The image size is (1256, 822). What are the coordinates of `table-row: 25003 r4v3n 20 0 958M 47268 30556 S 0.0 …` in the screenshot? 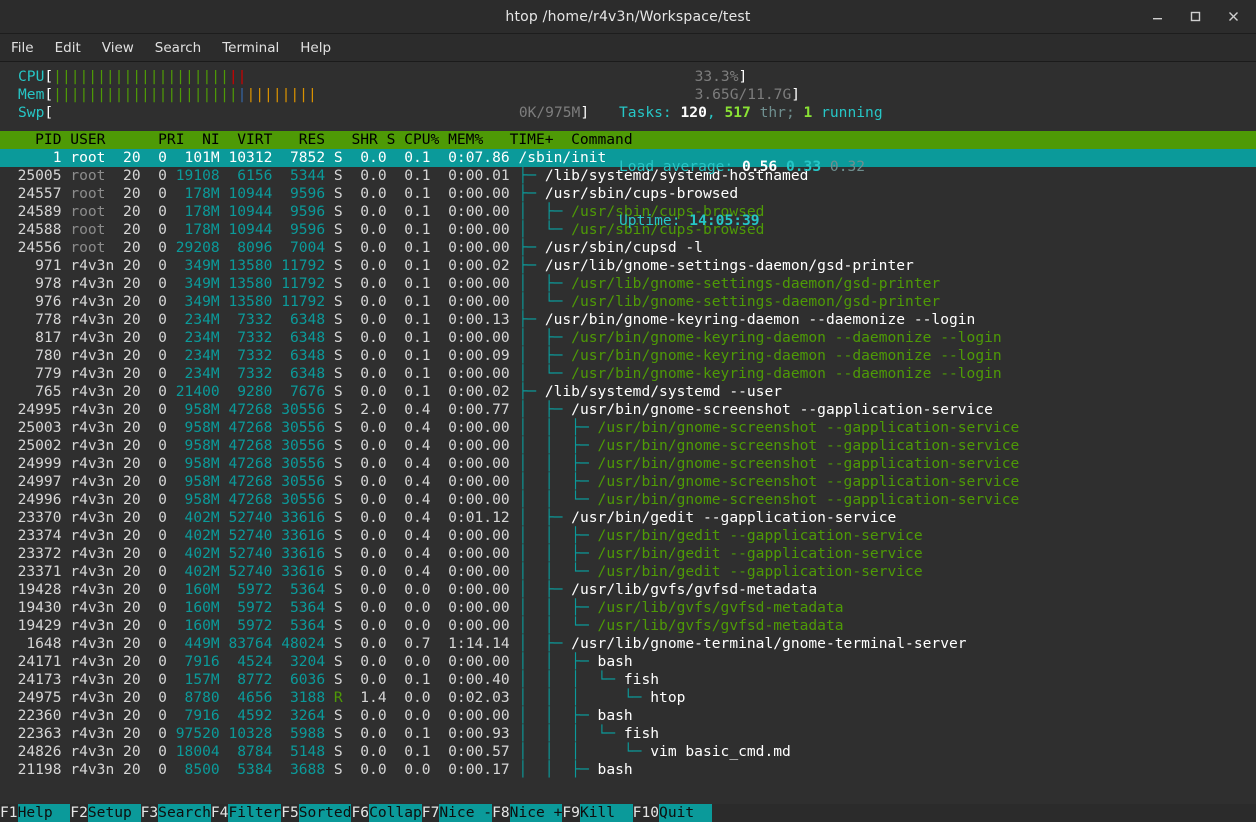 It's located at (628, 428).